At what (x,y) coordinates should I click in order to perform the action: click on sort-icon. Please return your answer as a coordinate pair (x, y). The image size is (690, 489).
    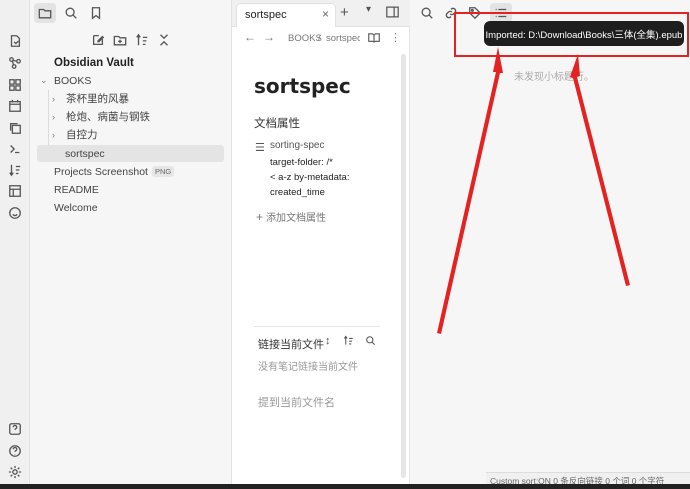
    Looking at the image, I should click on (15, 170).